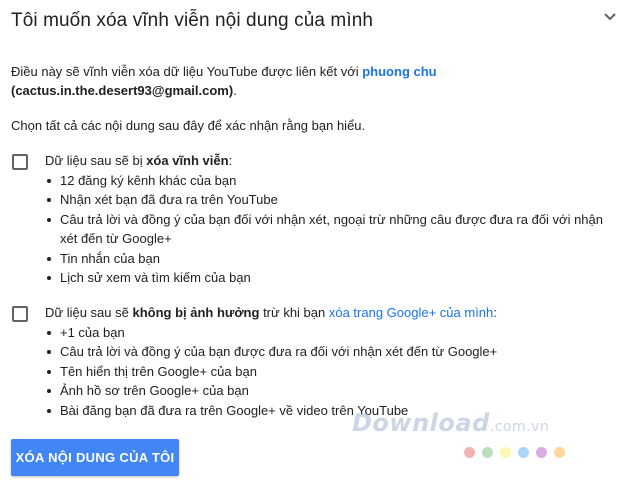  What do you see at coordinates (230, 160) in the screenshot?
I see `deleted-lead-colon: :` at bounding box center [230, 160].